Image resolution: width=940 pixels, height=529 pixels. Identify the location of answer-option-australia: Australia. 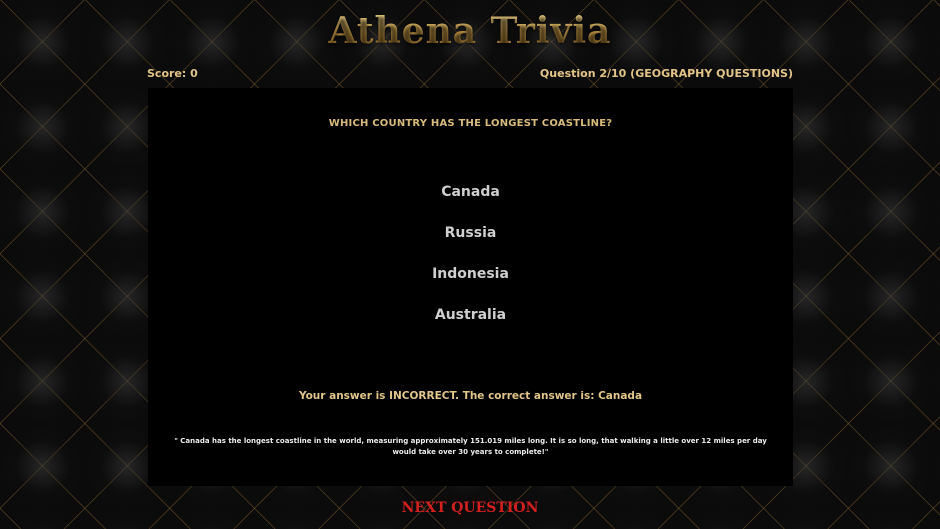
(471, 324).